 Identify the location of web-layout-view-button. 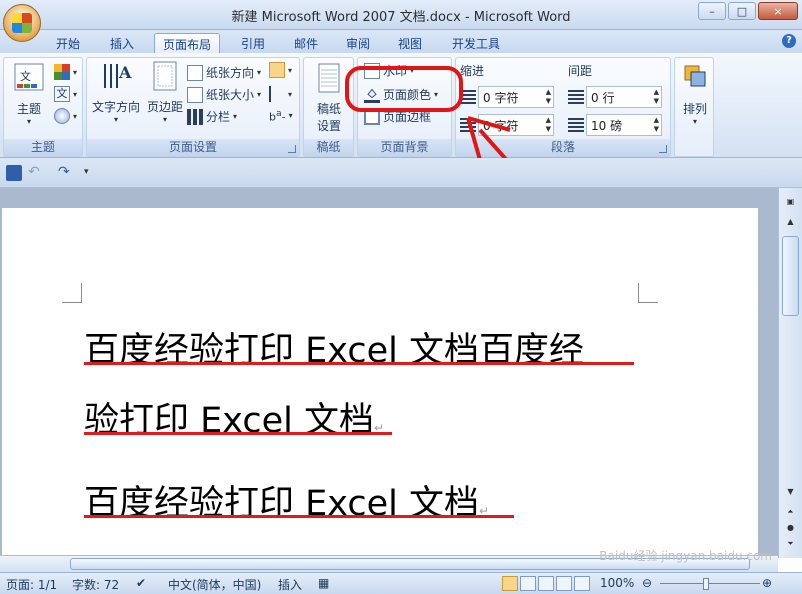
(546, 583).